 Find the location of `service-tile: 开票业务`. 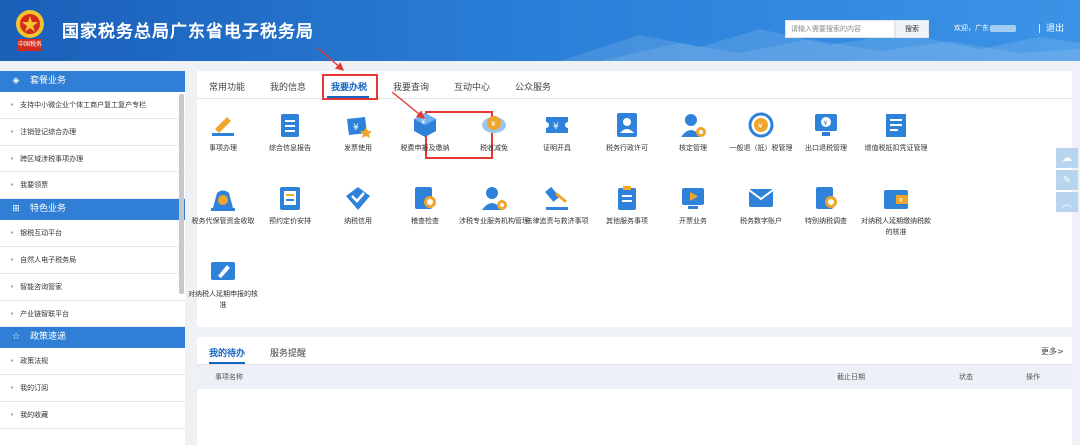

service-tile: 开票业务 is located at coordinates (693, 205).